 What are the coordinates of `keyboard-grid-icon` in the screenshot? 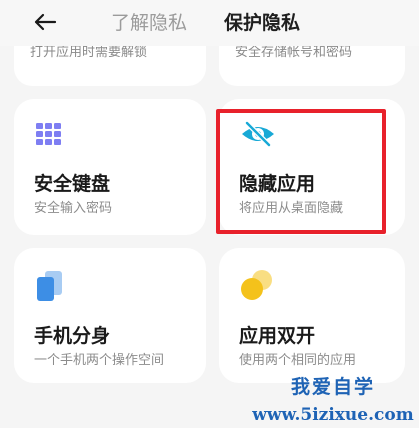 It's located at (48, 134).